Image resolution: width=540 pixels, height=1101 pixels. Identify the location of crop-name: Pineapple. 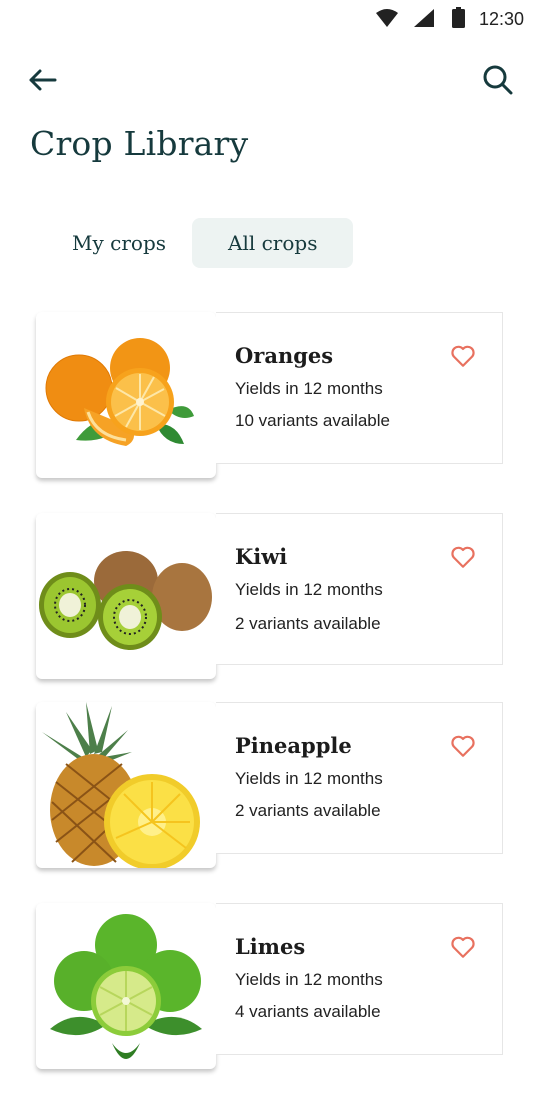
(293, 745).